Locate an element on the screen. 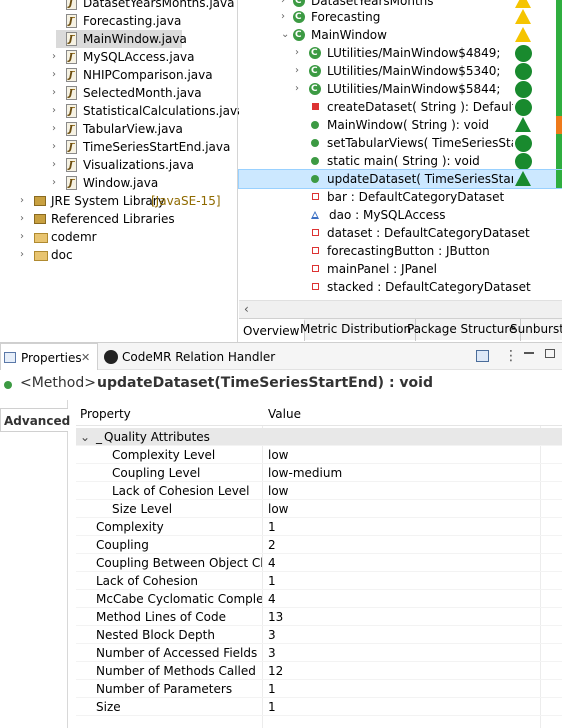  tree-item-inner-class-5844: › LUtilities/MainWindow$5844; is located at coordinates (400, 89).